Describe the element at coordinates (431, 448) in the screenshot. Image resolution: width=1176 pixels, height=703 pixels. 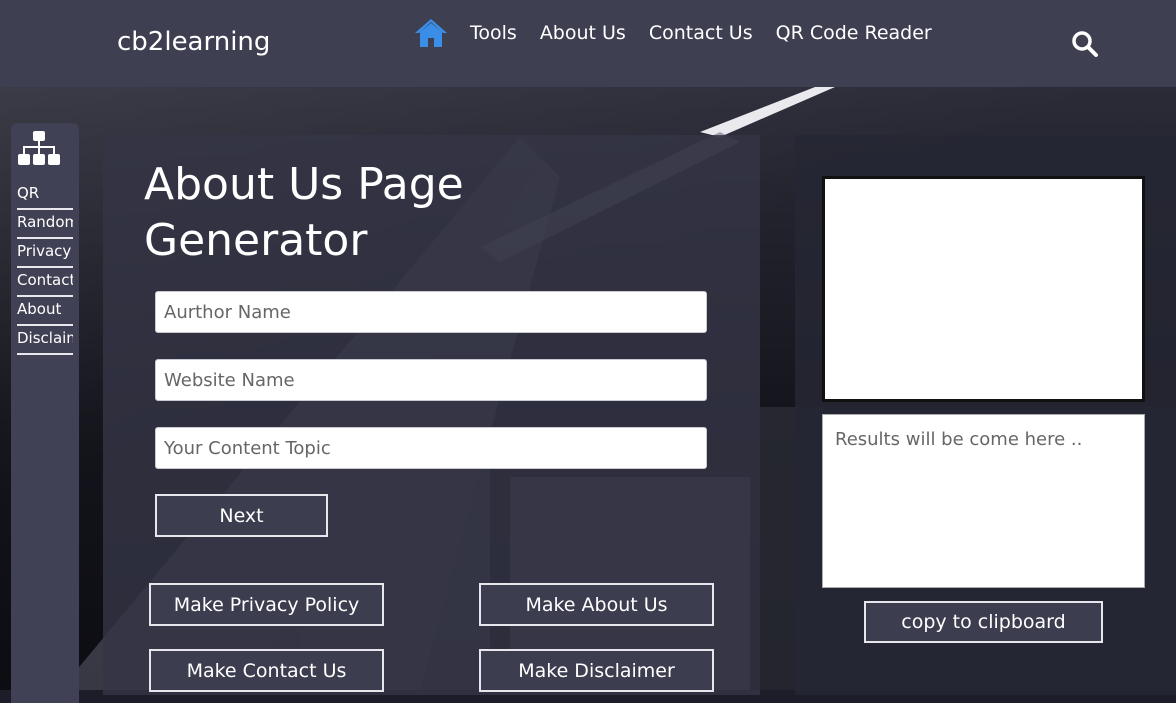
I see `content-topic-input` at that location.